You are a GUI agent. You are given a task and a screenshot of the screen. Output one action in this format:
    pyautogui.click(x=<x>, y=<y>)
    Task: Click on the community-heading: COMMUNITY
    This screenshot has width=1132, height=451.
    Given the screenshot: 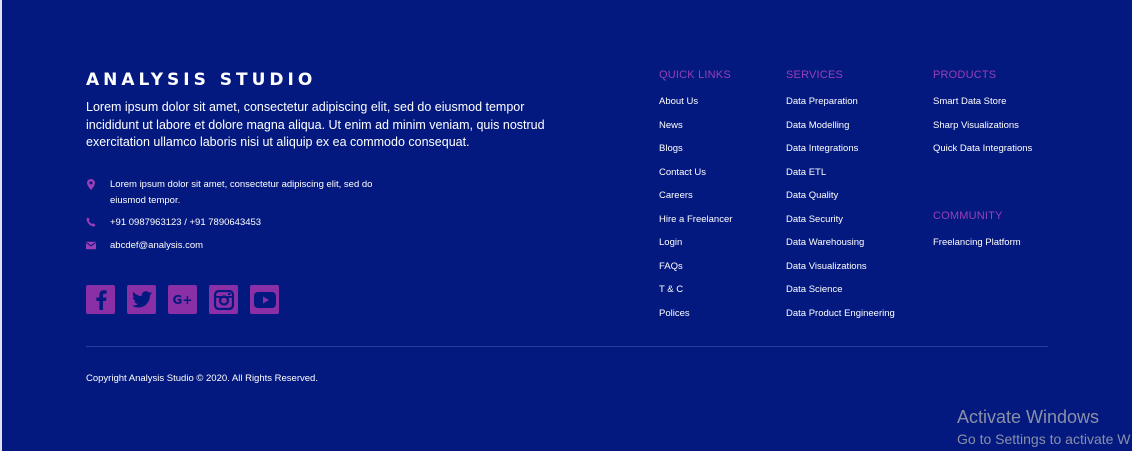 What is the action you would take?
    pyautogui.click(x=968, y=216)
    